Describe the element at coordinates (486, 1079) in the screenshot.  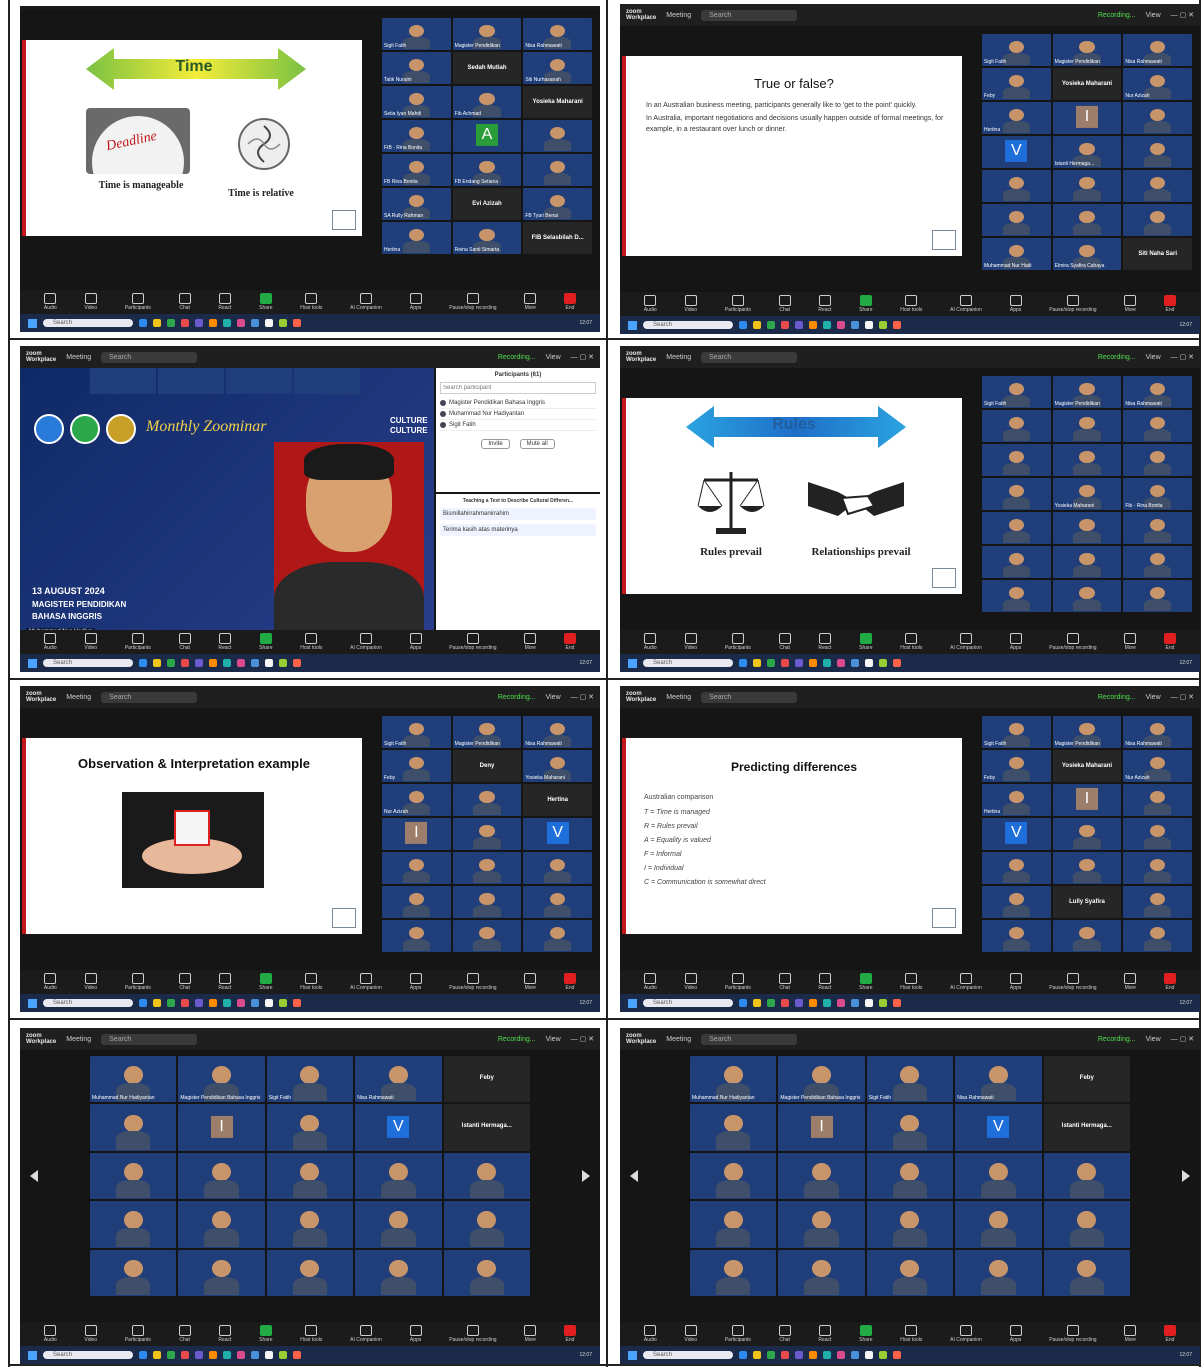
I see `participant-tile: Feby` at that location.